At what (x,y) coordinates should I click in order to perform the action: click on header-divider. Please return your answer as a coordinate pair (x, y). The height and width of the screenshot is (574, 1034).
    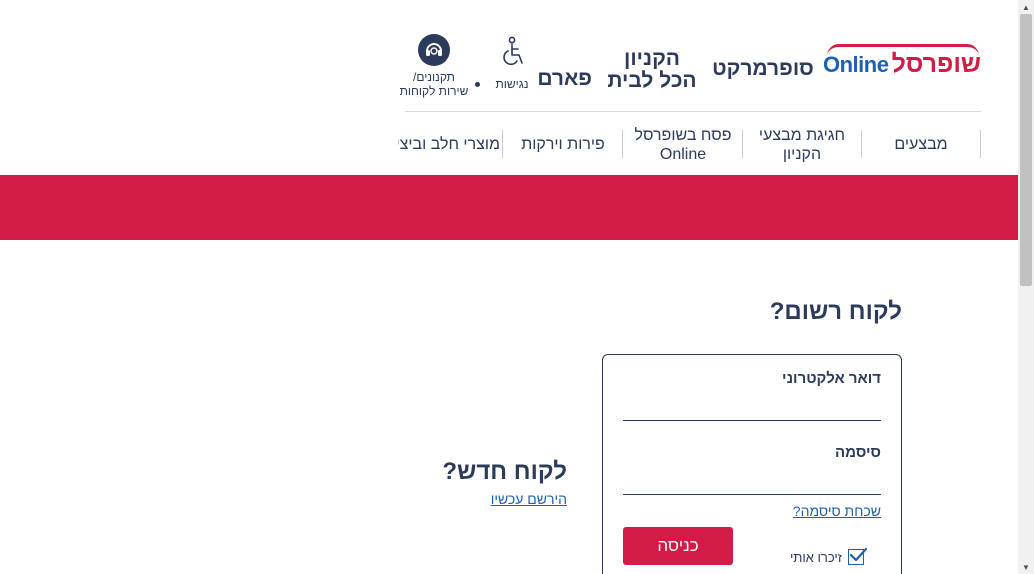
    Looking at the image, I should click on (693, 111).